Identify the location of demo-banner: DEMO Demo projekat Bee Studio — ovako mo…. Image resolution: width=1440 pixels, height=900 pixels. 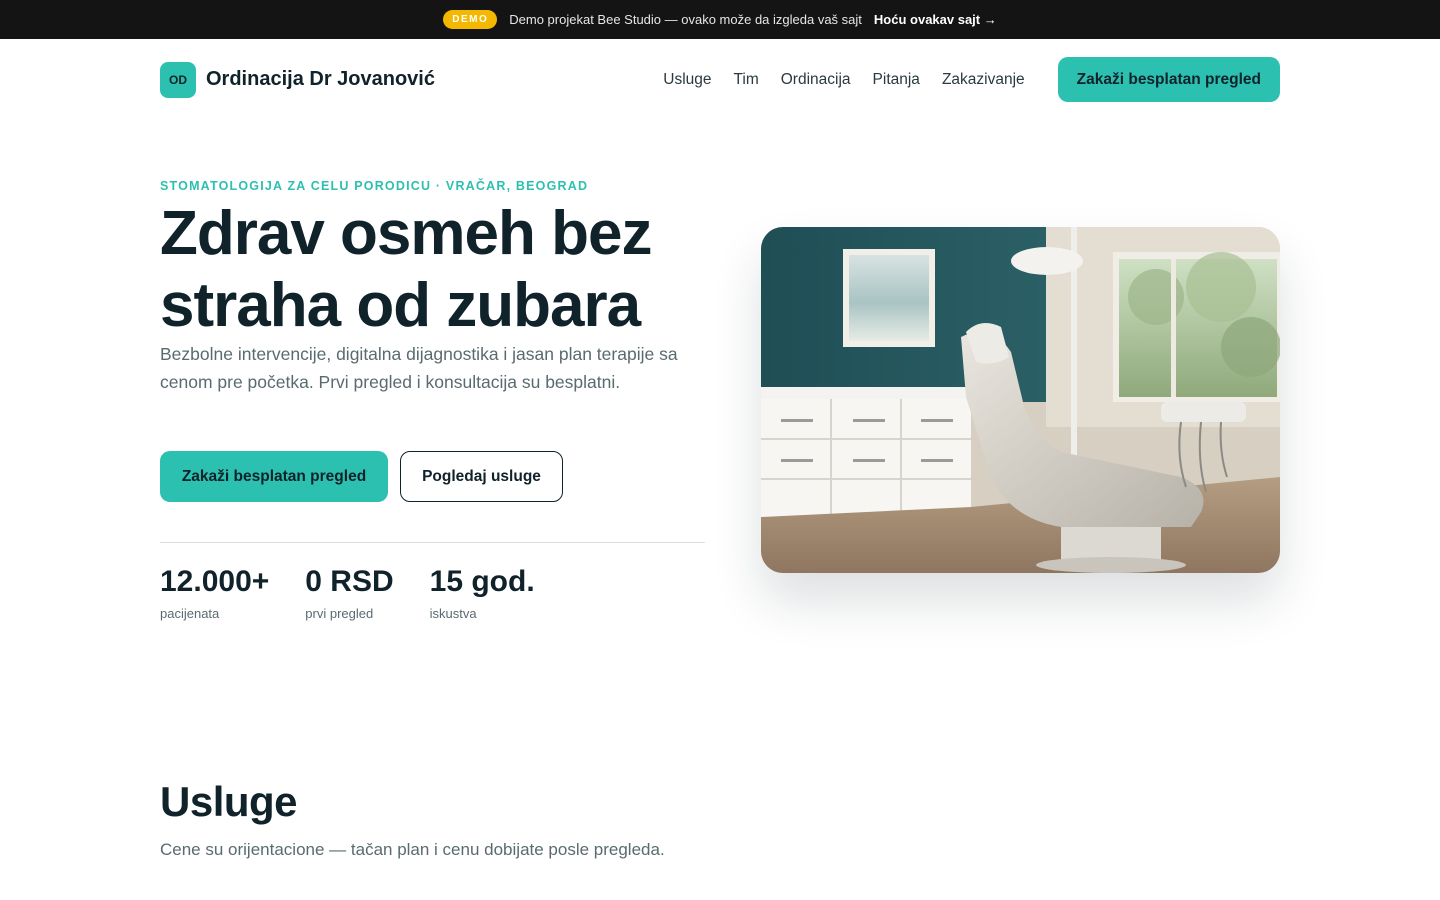
(720, 19).